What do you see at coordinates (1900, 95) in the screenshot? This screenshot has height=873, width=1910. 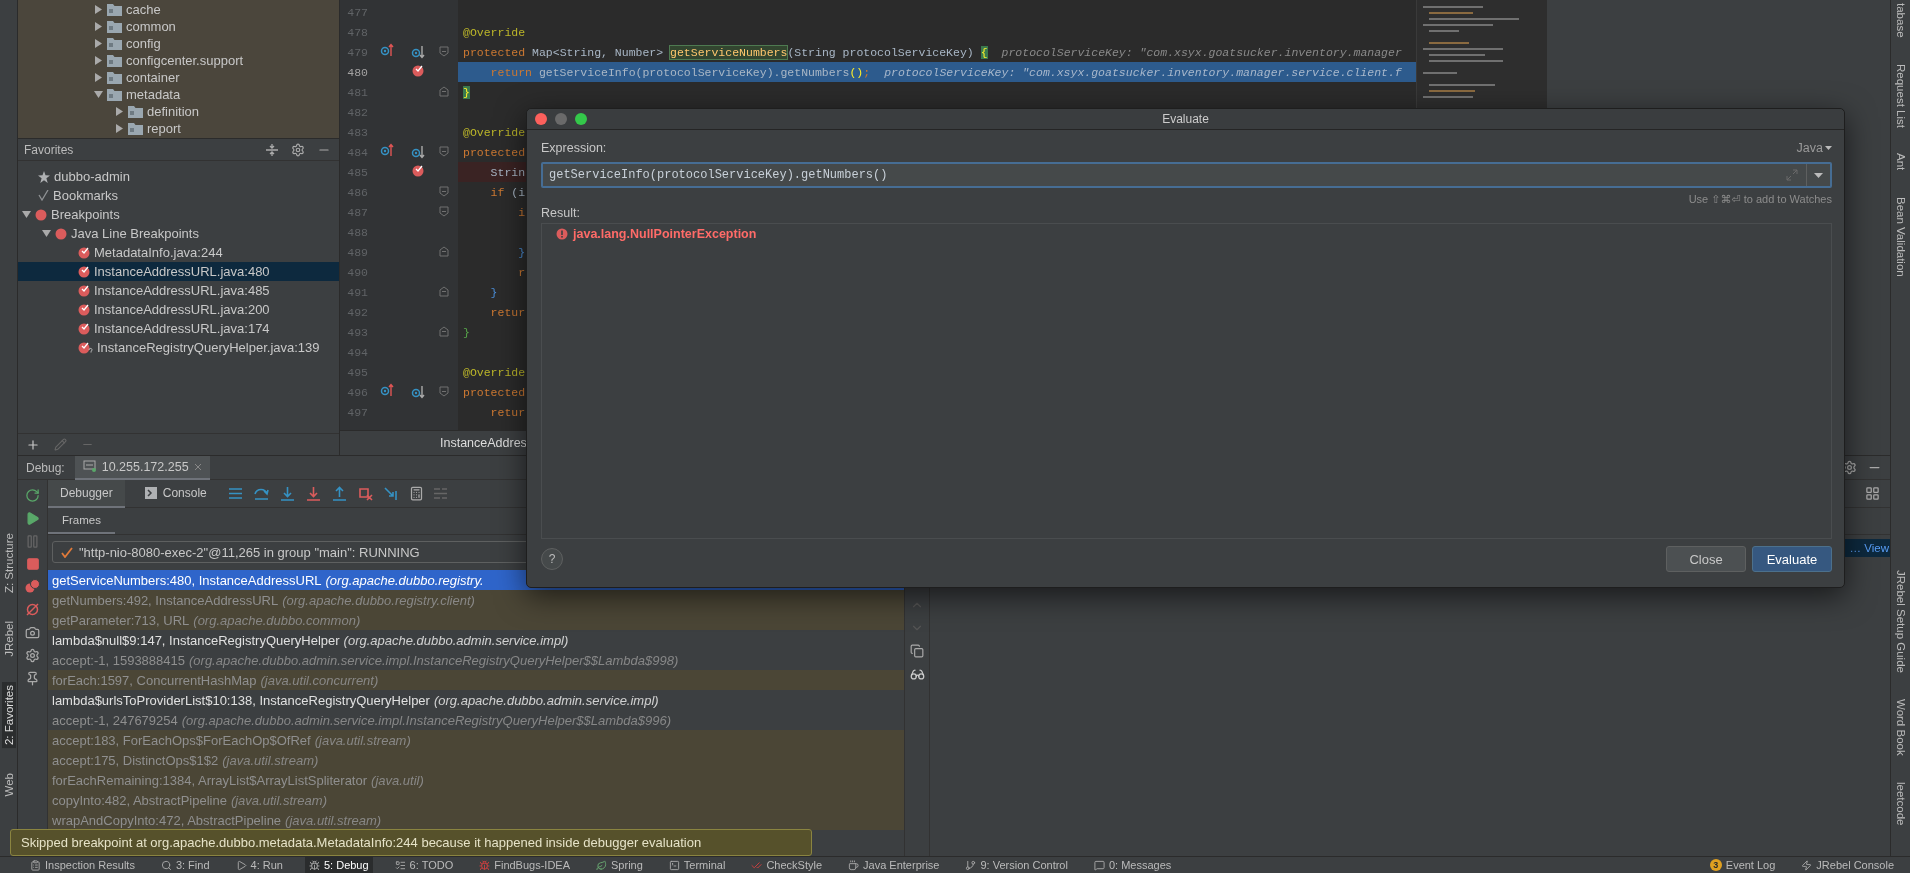 I see `tool-window-tab: Request List` at bounding box center [1900, 95].